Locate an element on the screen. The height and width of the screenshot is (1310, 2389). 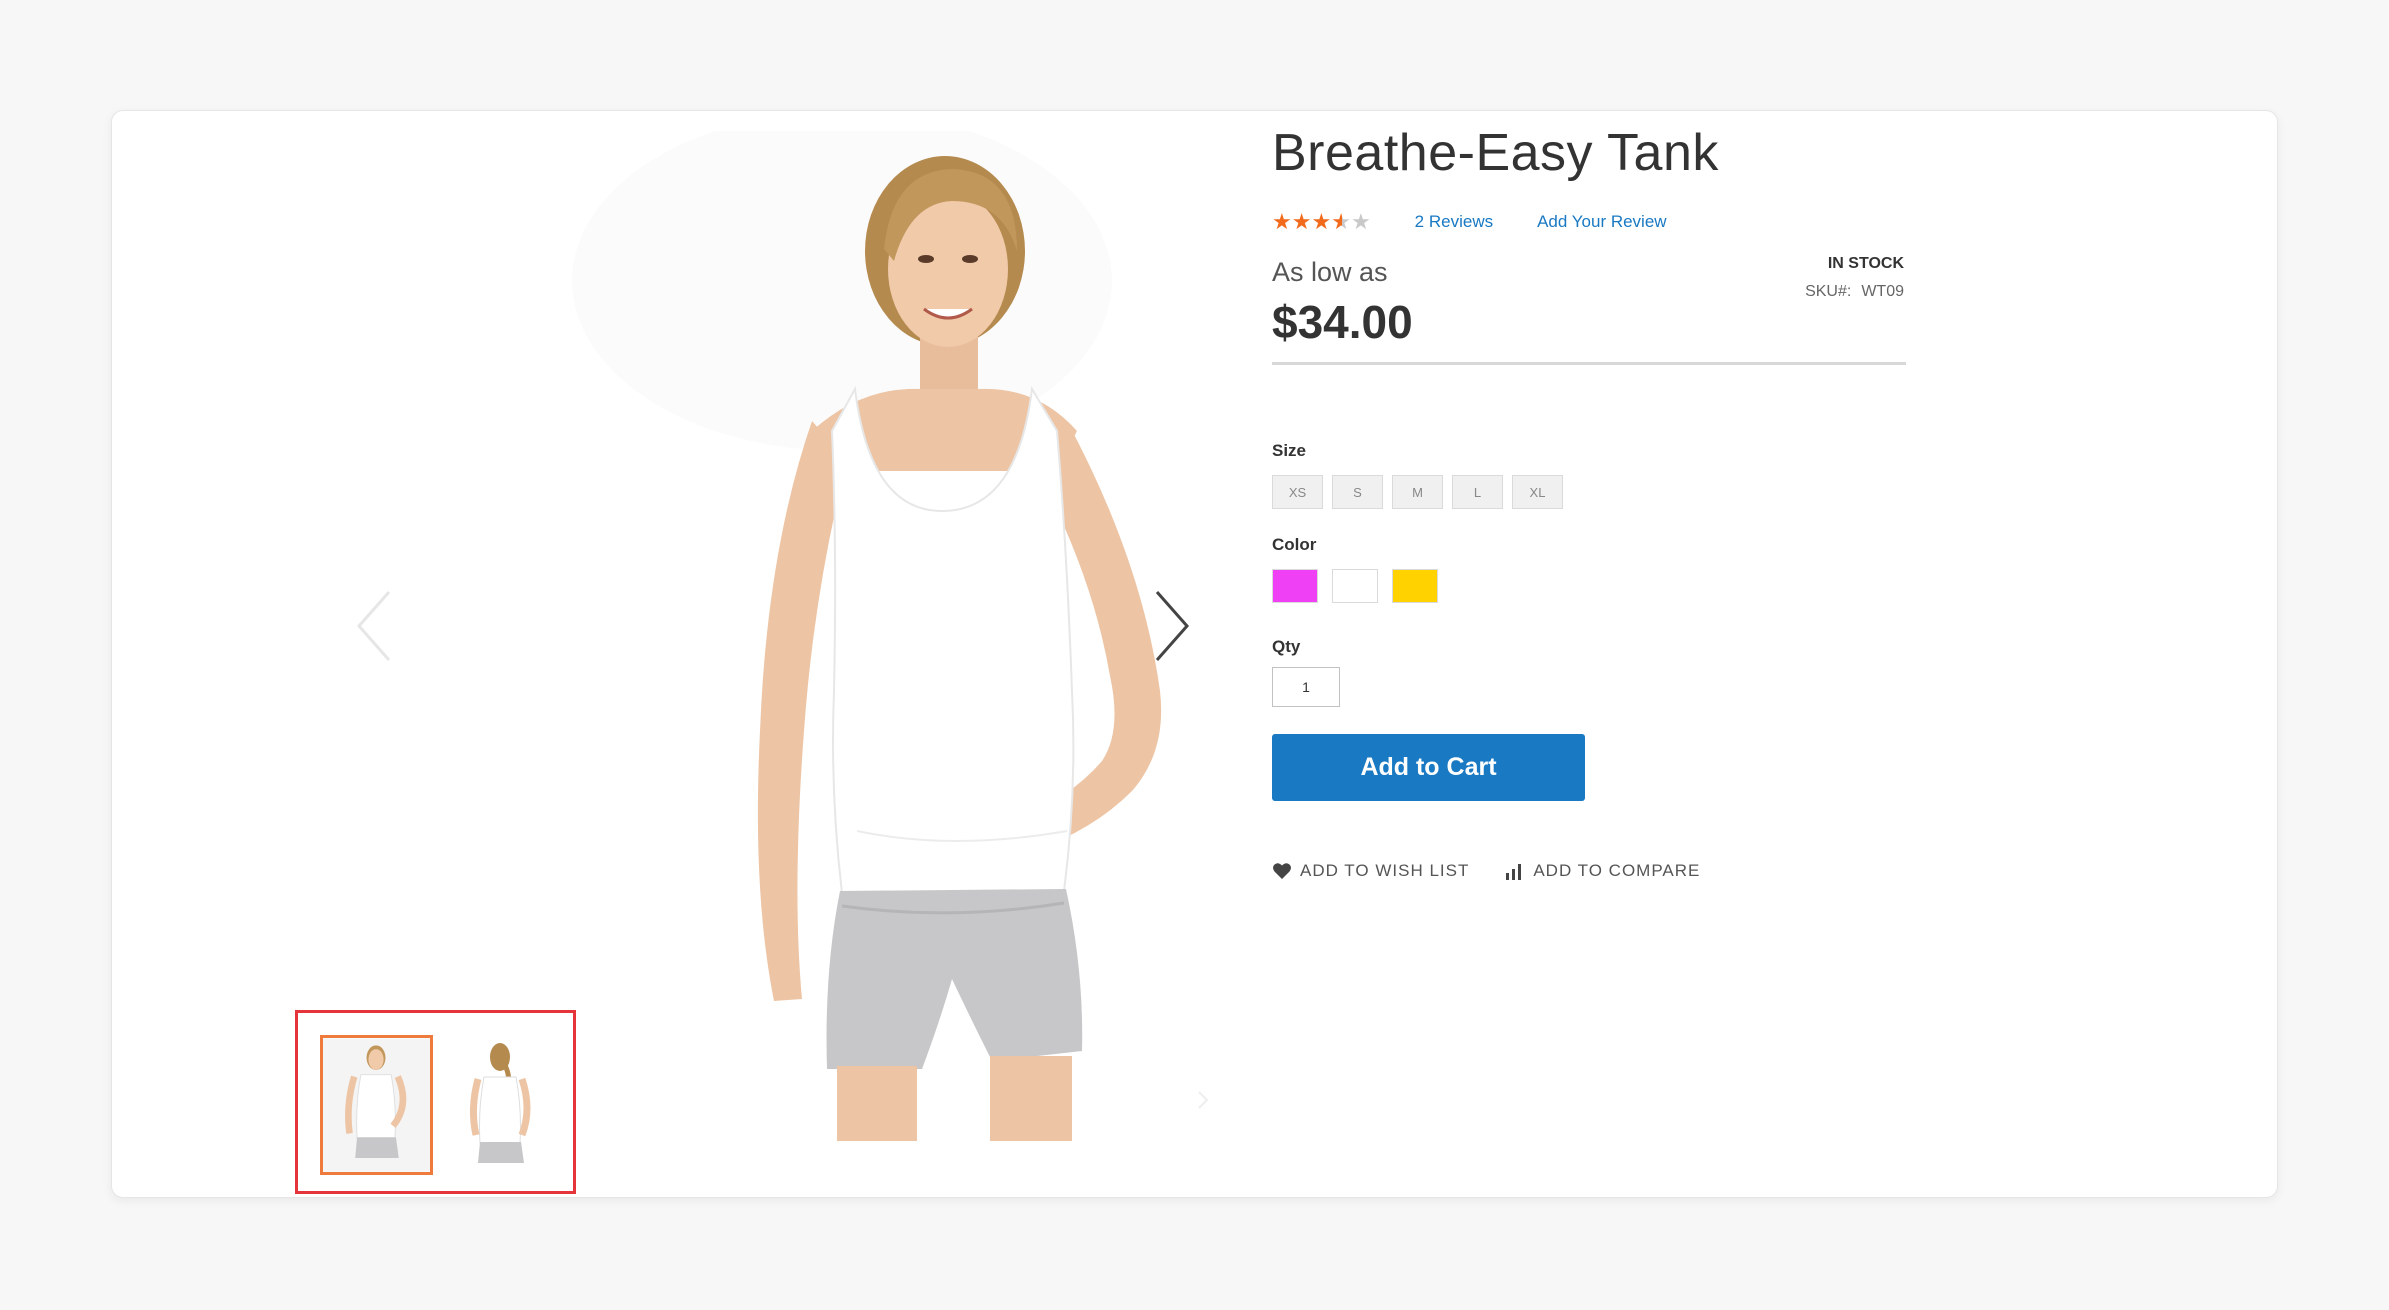
color-option-white is located at coordinates (1355, 586).